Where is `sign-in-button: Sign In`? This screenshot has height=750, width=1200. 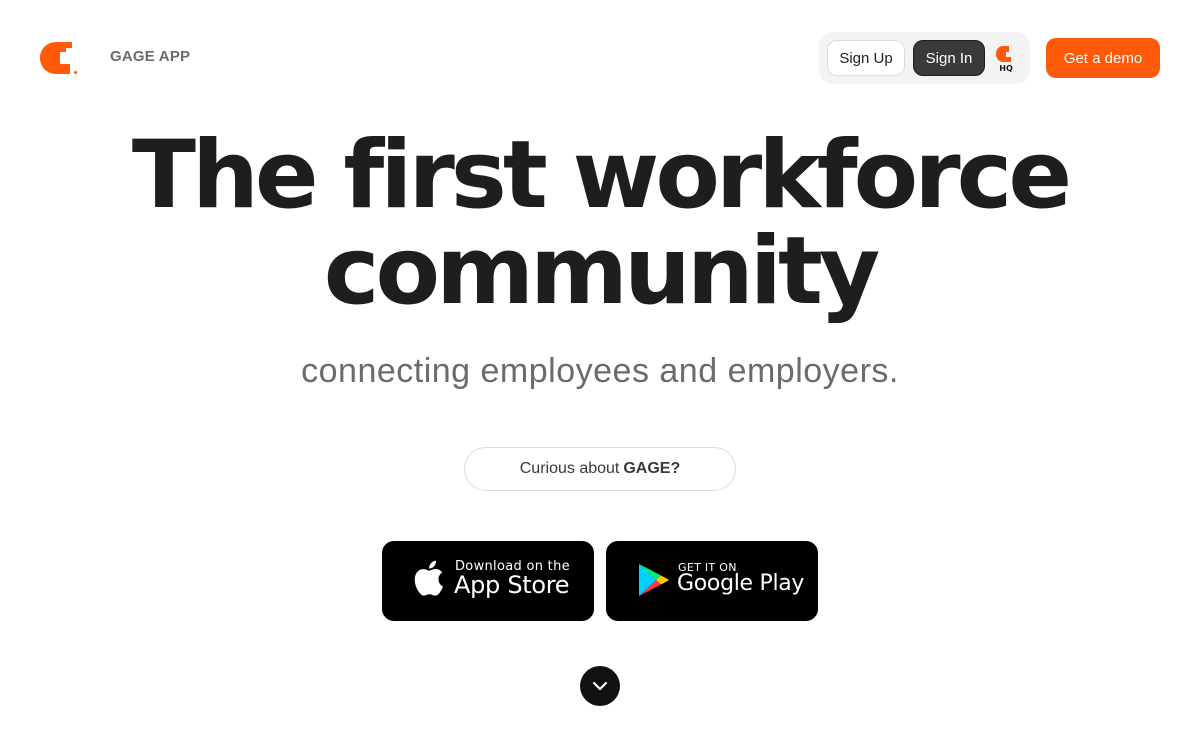 sign-in-button: Sign In is located at coordinates (949, 58).